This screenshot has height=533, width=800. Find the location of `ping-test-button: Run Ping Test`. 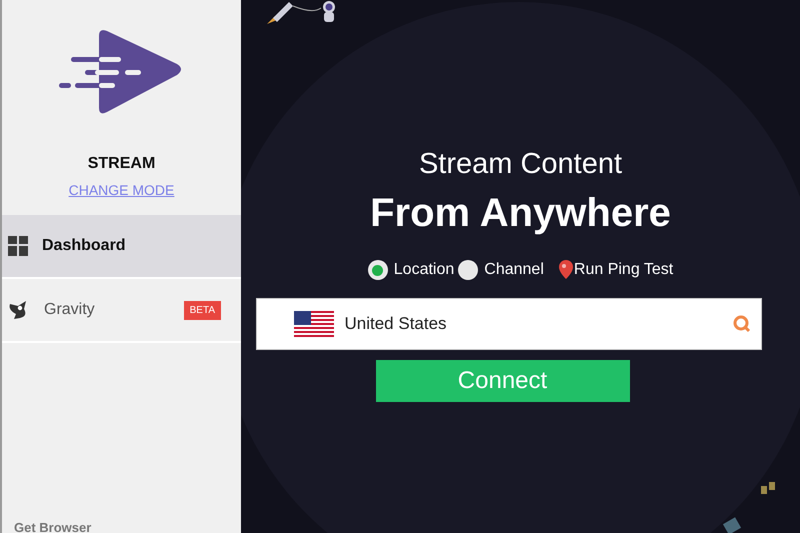

ping-test-button: Run Ping Test is located at coordinates (616, 270).